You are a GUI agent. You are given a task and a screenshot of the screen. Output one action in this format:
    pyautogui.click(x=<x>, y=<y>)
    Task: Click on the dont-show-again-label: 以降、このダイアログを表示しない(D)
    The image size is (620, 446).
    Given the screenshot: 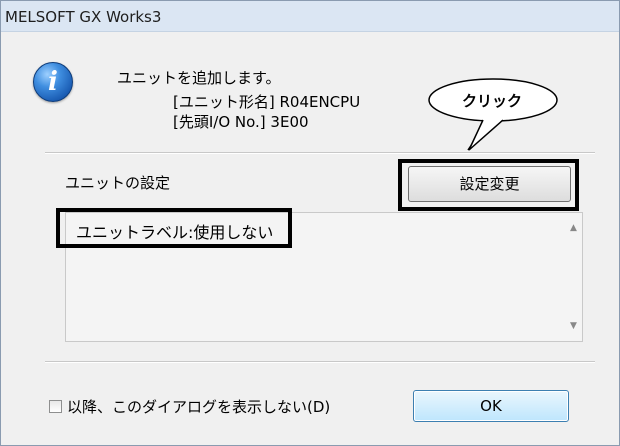 What is the action you would take?
    pyautogui.click(x=198, y=406)
    